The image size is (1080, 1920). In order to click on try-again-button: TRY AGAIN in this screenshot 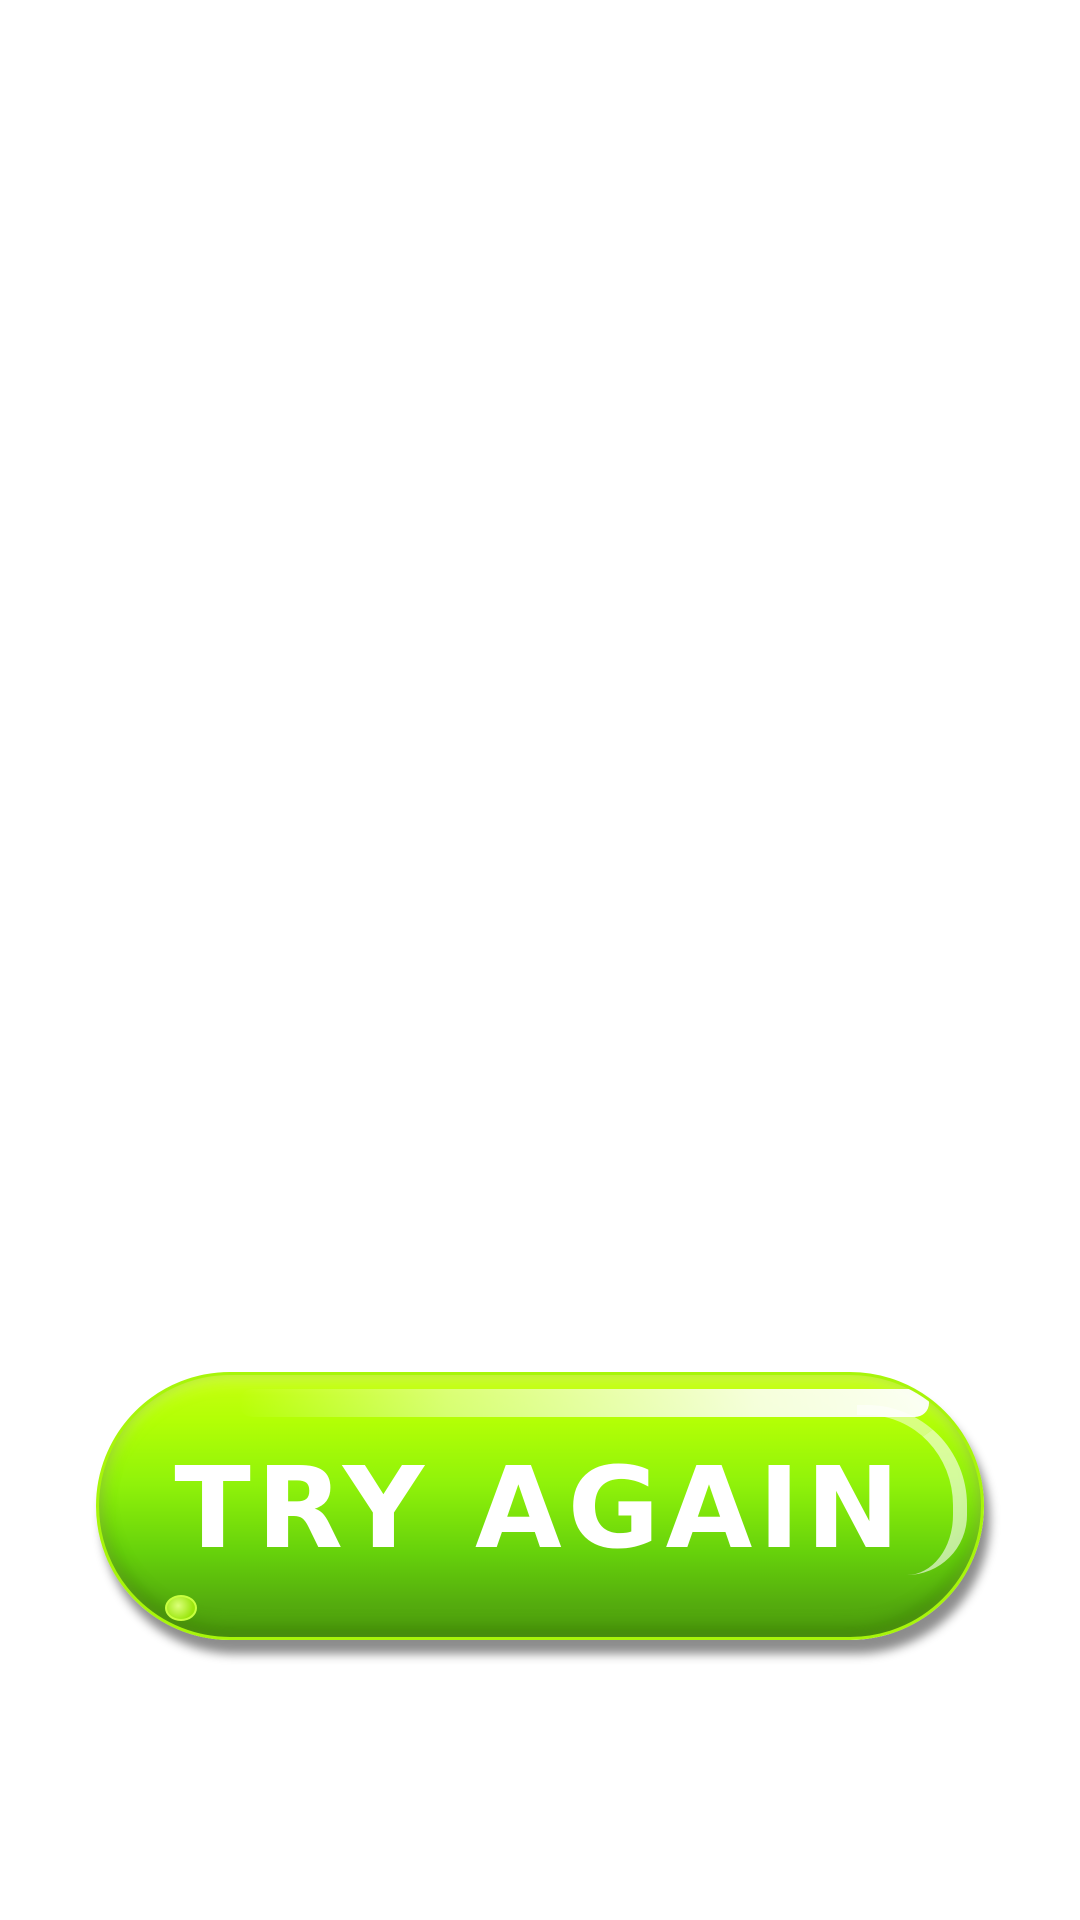, I will do `click(540, 1506)`.